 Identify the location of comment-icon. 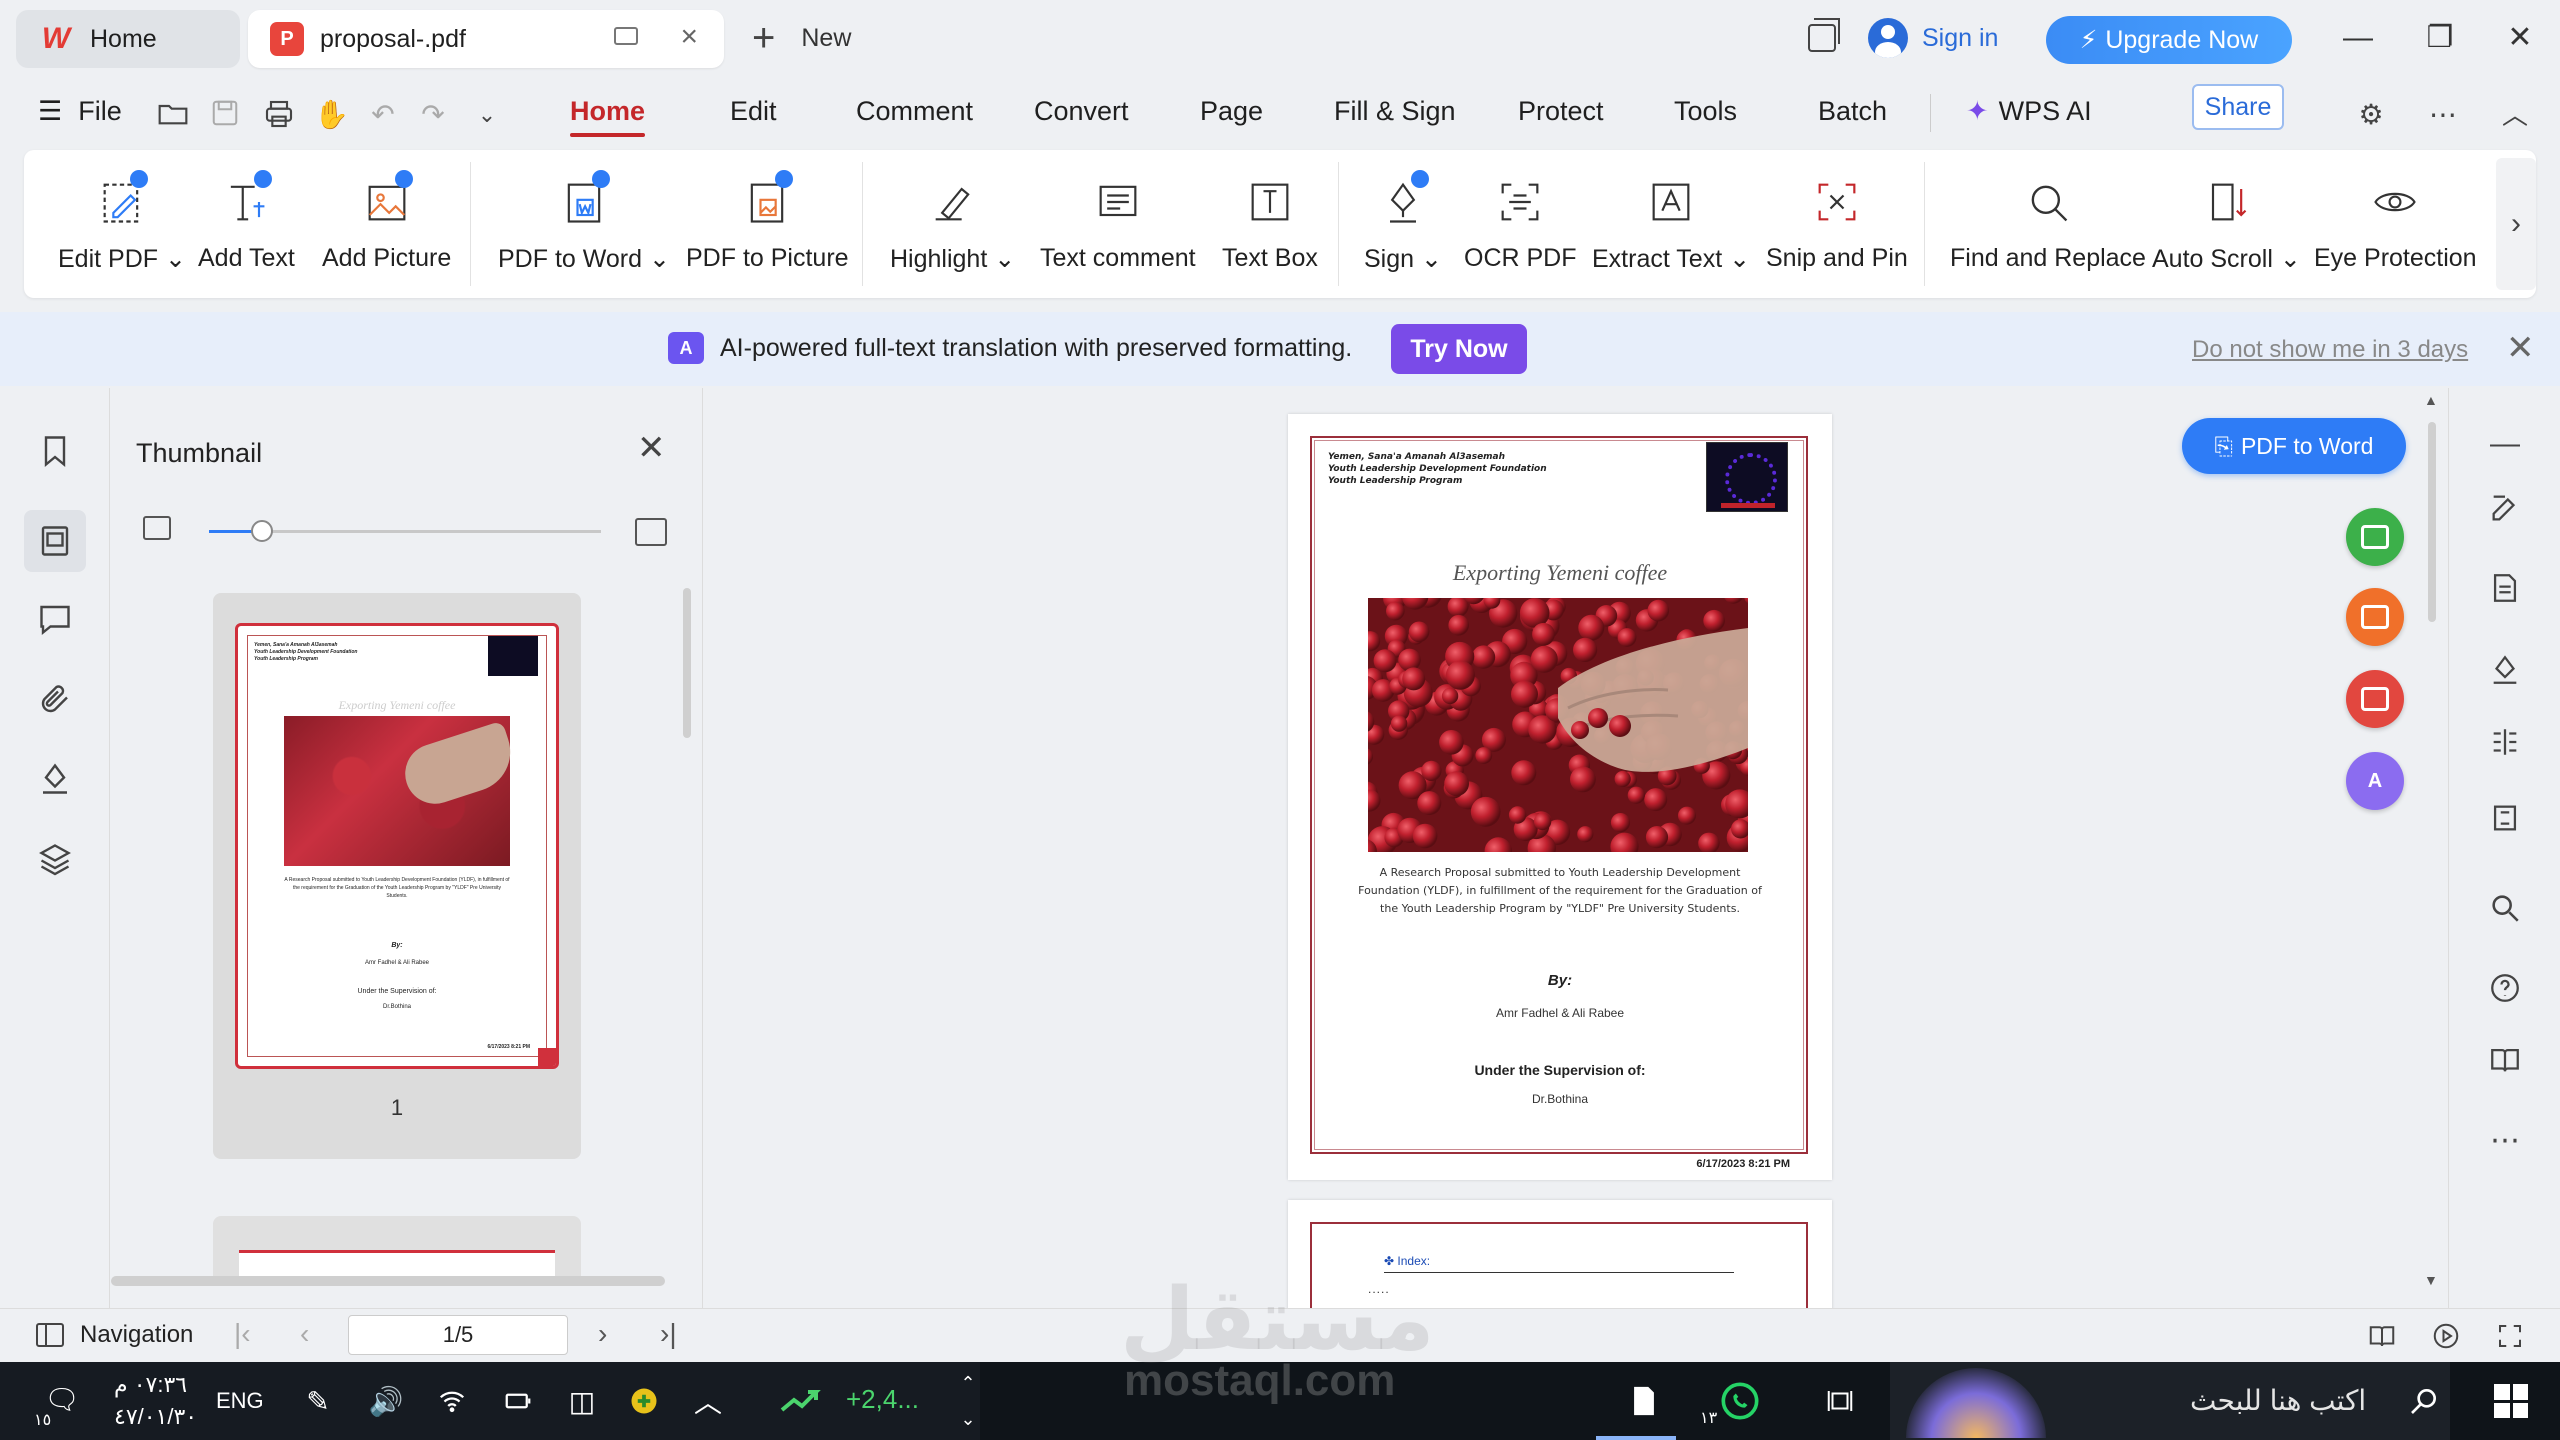
(55, 619).